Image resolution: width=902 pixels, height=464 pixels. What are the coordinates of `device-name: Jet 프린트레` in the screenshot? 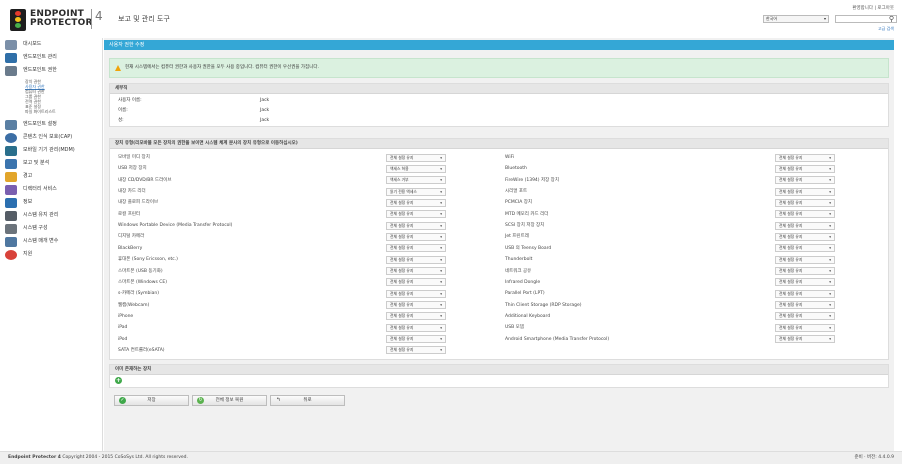 It's located at (517, 237).